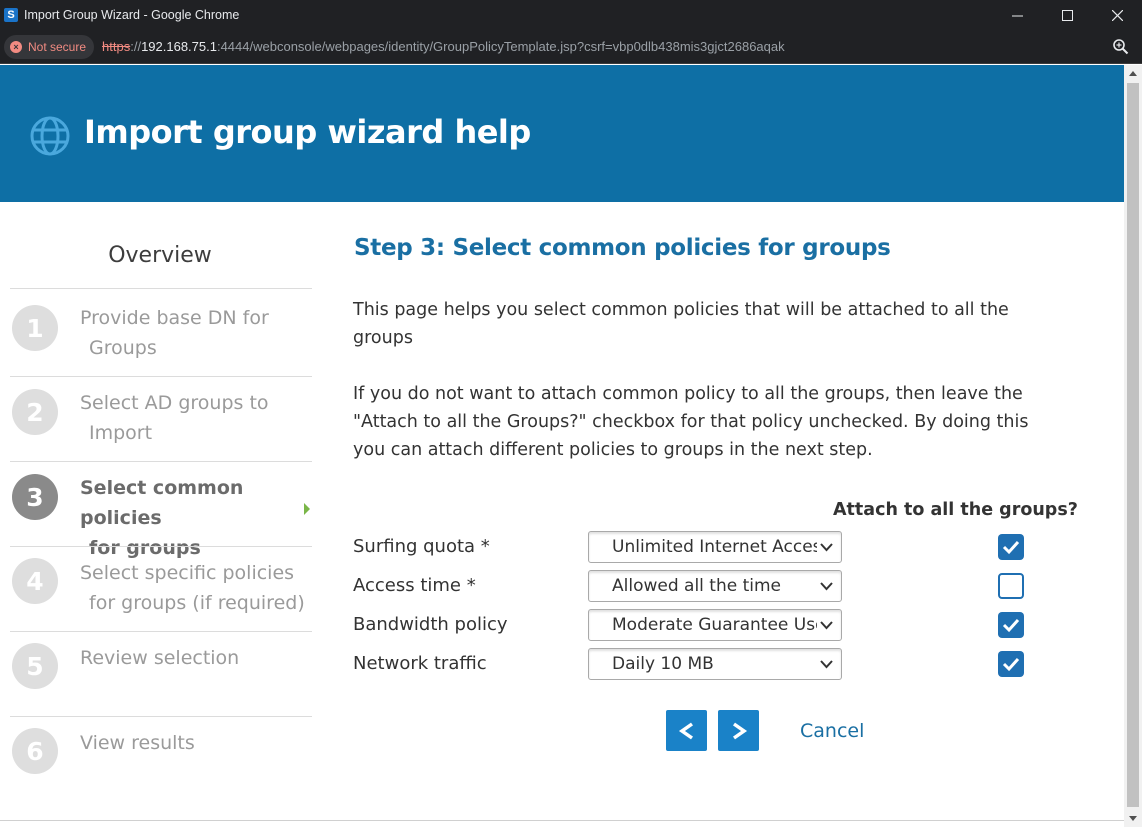 This screenshot has height=827, width=1142. Describe the element at coordinates (132, 15) in the screenshot. I see `window-title: Import Group Wizard - Google Chrome` at that location.